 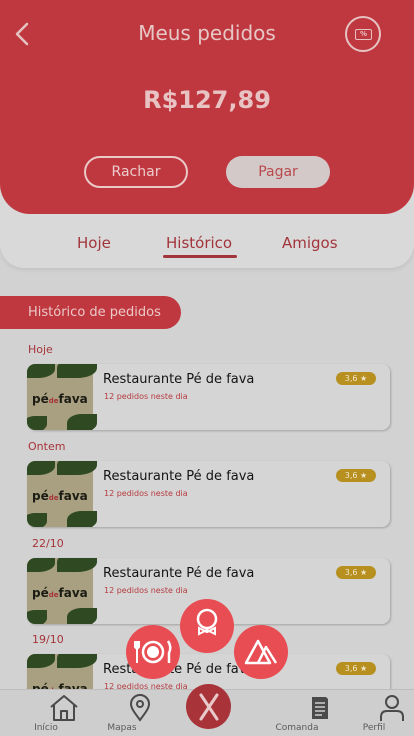 I want to click on delta-fab-button, so click(x=261, y=652).